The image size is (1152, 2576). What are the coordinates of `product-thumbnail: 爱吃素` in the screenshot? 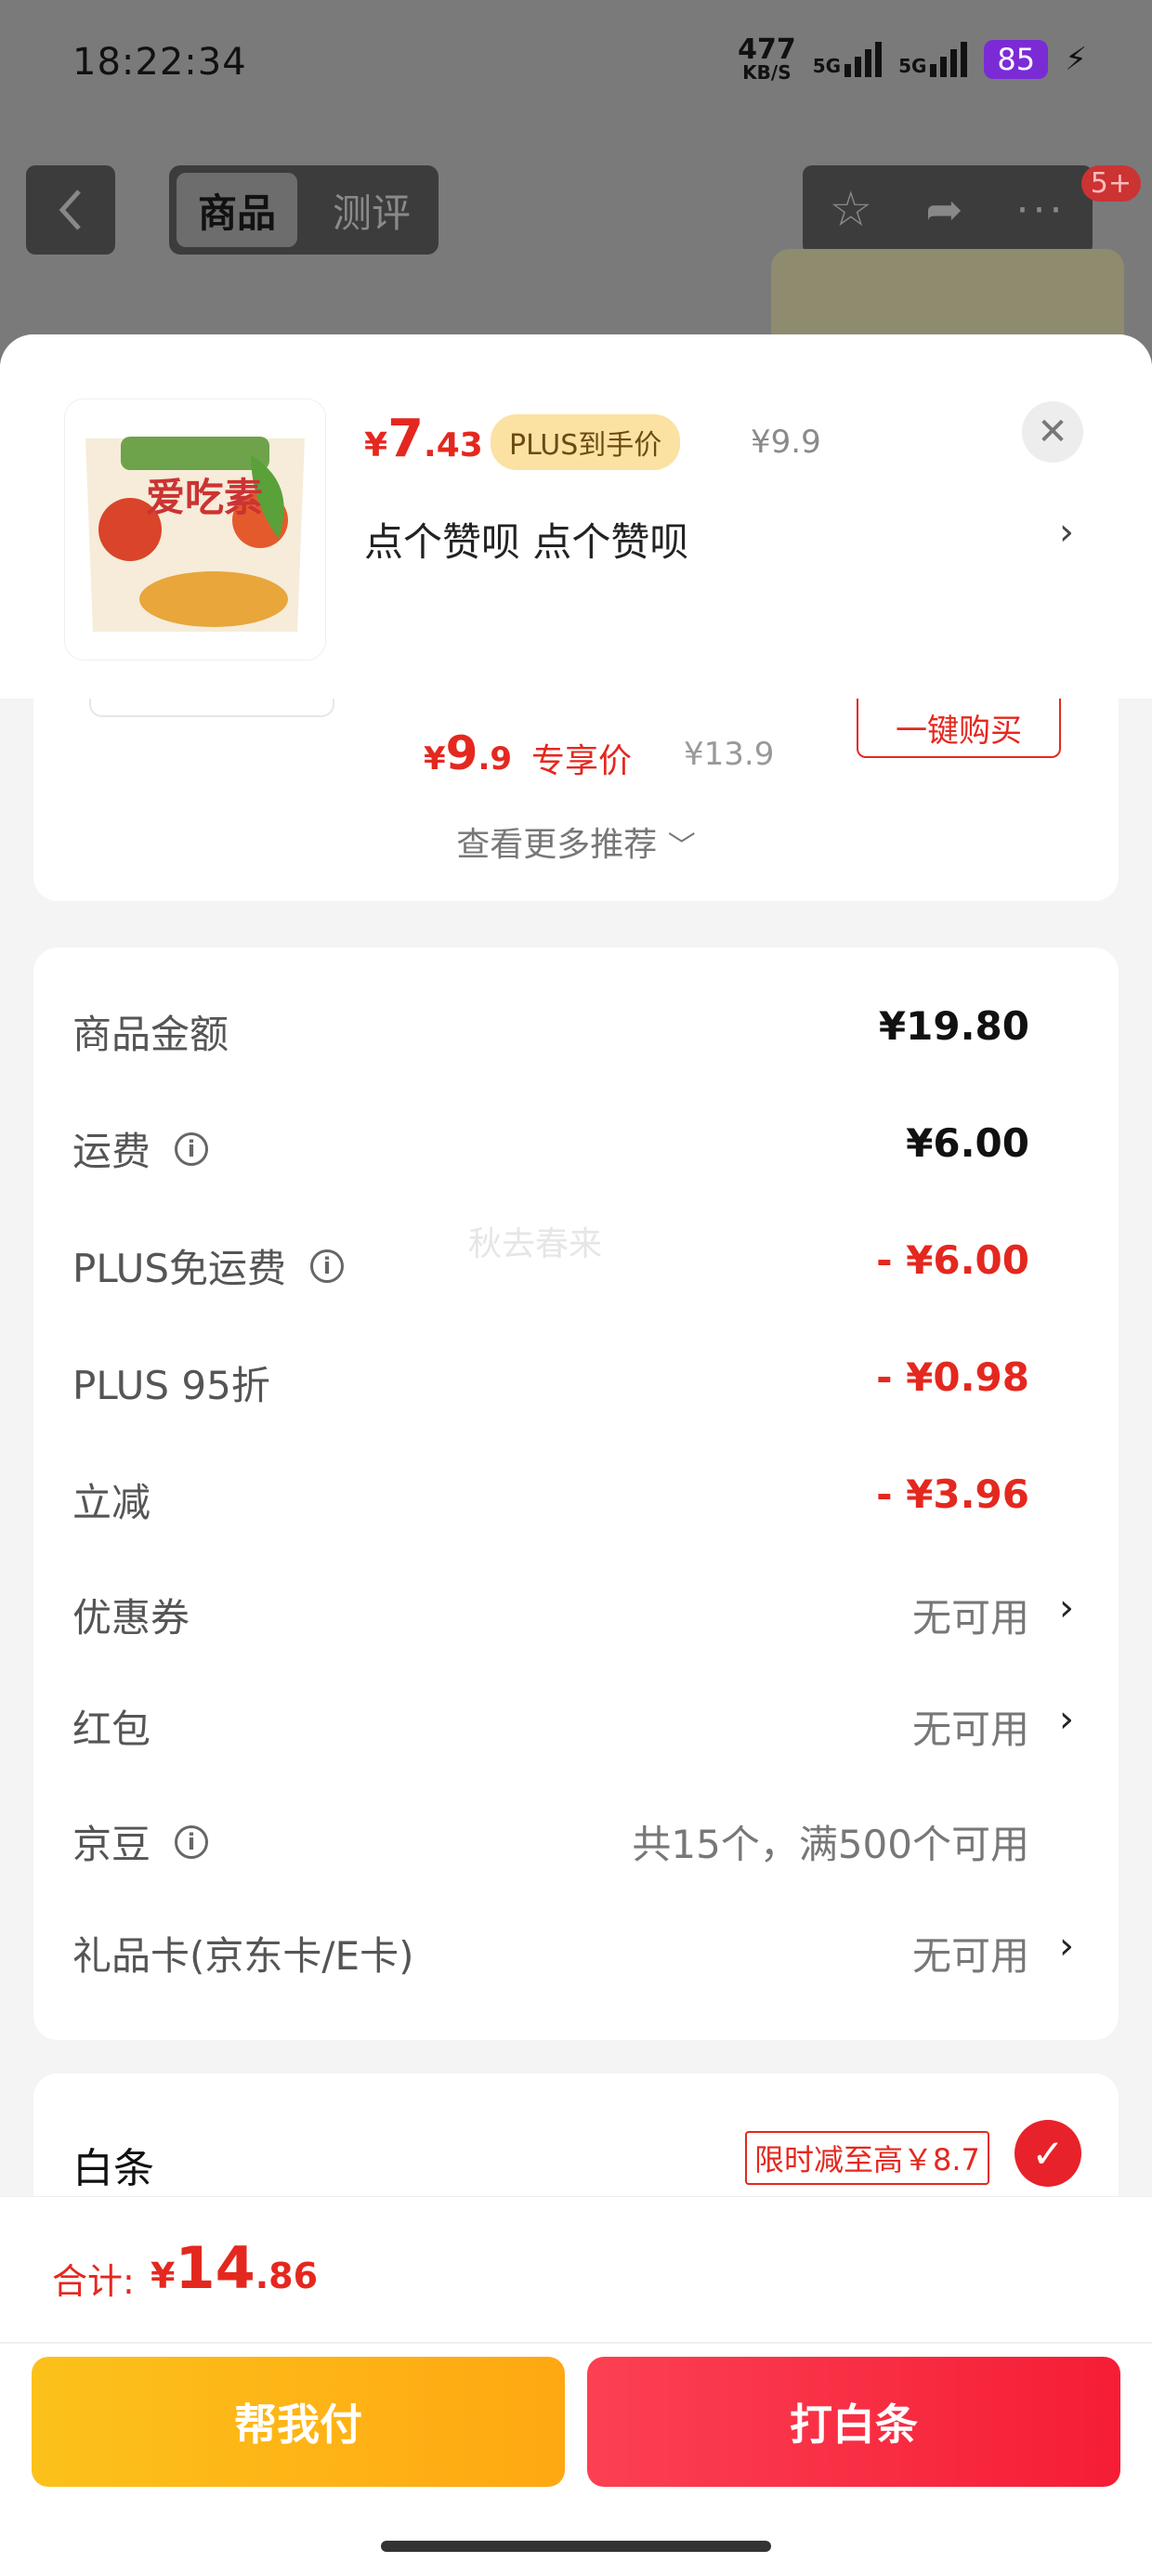 It's located at (195, 529).